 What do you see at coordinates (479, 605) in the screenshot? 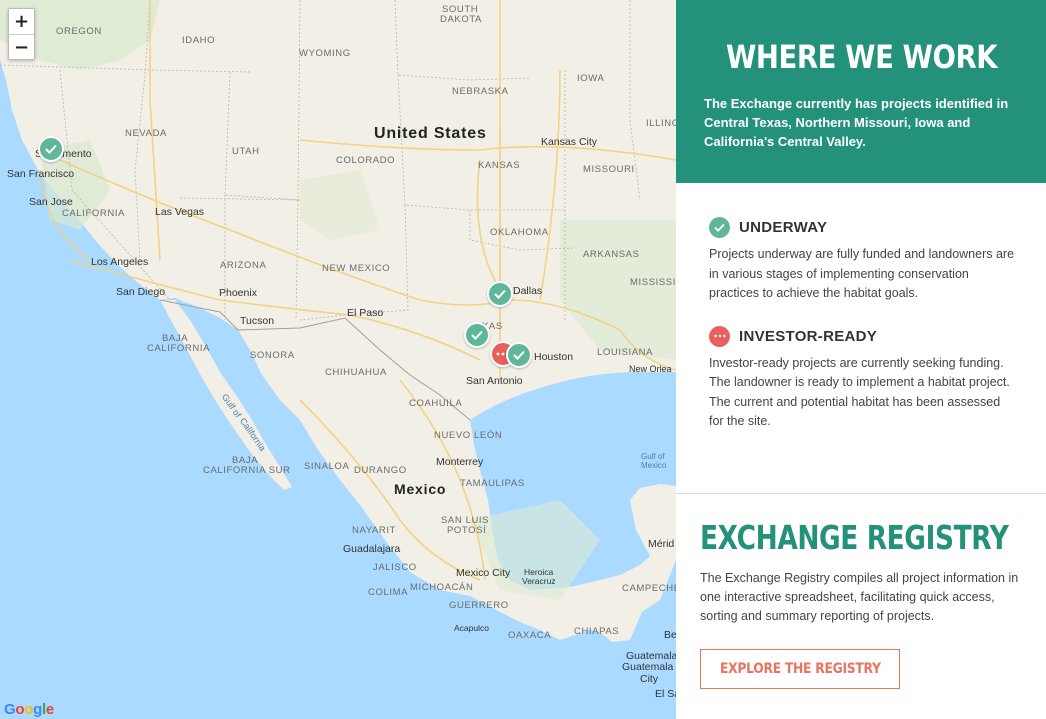
I see `label-guerrero: GUERRERO` at bounding box center [479, 605].